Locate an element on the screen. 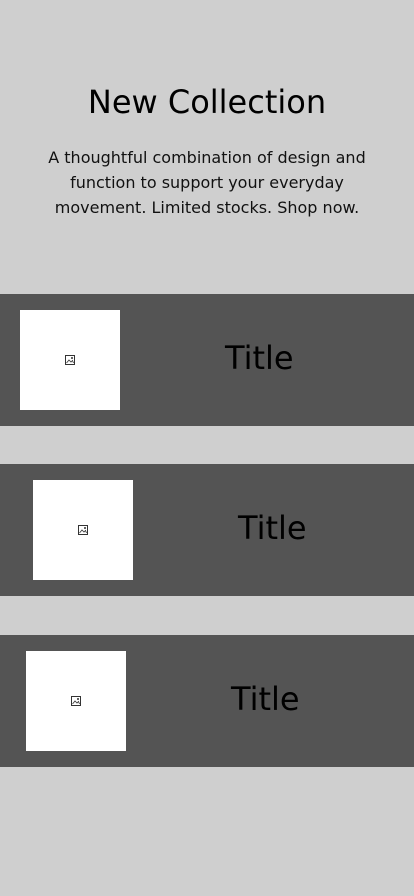 Image resolution: width=414 pixels, height=896 pixels. page-title: New Collection is located at coordinates (207, 102).